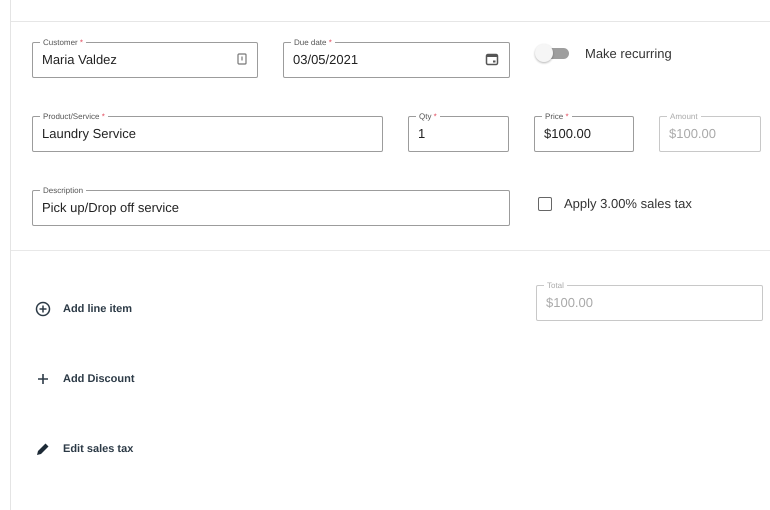 The image size is (770, 510). Describe the element at coordinates (89, 133) in the screenshot. I see `field-value: Laundry Service` at that location.